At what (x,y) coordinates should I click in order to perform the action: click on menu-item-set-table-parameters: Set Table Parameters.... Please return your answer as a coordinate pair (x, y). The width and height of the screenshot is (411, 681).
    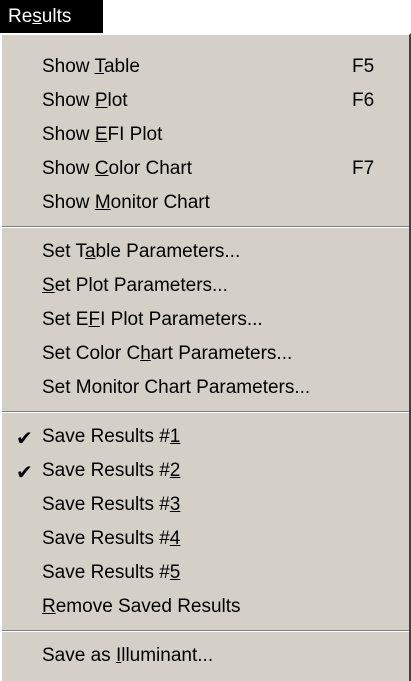
    Looking at the image, I should click on (205, 252).